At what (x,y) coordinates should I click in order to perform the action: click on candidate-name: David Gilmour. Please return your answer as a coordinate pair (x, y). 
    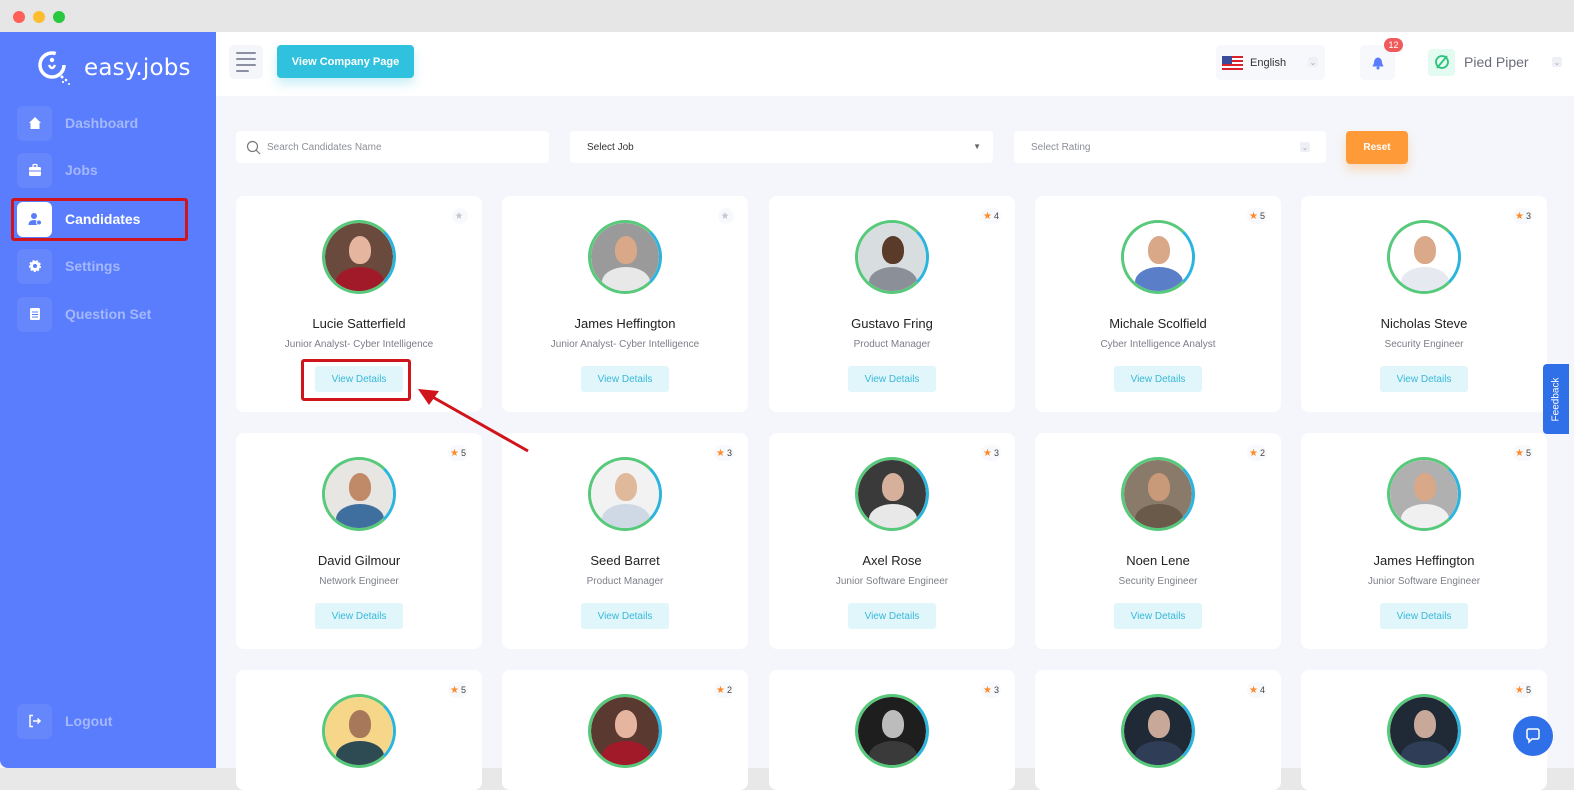
    Looking at the image, I should click on (359, 560).